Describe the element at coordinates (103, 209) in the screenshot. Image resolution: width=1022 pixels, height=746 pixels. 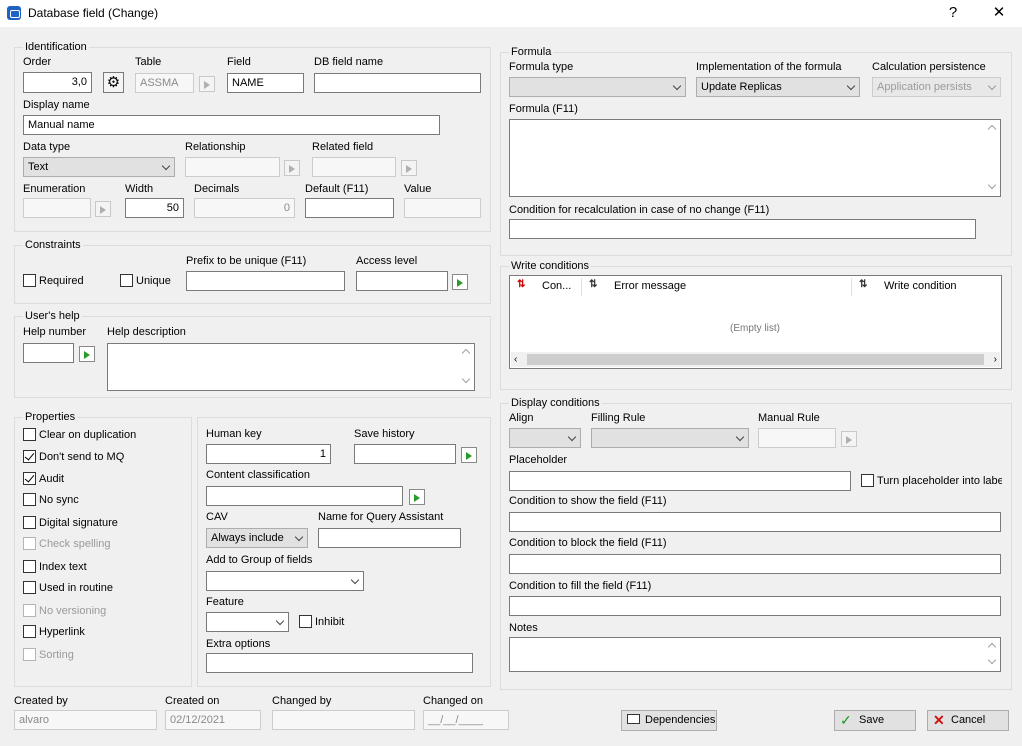
I see `enumeration-lookup-icon` at that location.